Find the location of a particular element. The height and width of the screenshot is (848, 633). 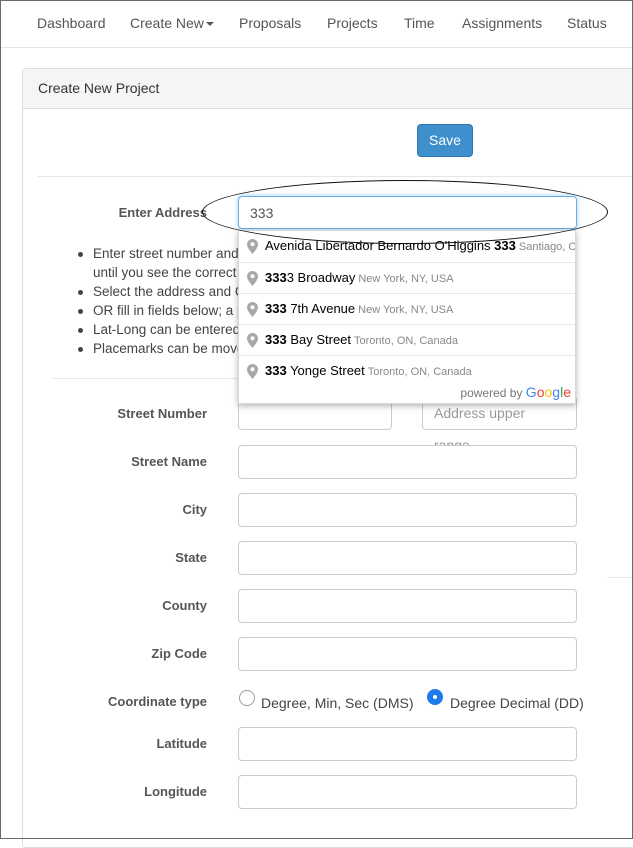

county-label: County is located at coordinates (184, 605).